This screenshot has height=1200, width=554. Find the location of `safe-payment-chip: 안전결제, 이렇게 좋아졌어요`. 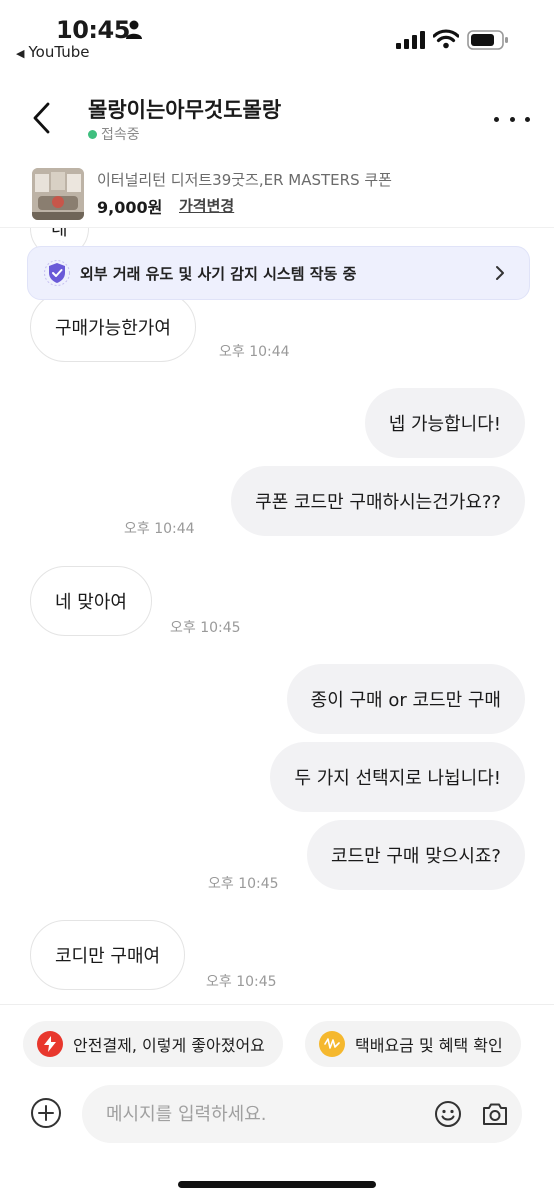

safe-payment-chip: 안전결제, 이렇게 좋아졌어요 is located at coordinates (153, 1044).